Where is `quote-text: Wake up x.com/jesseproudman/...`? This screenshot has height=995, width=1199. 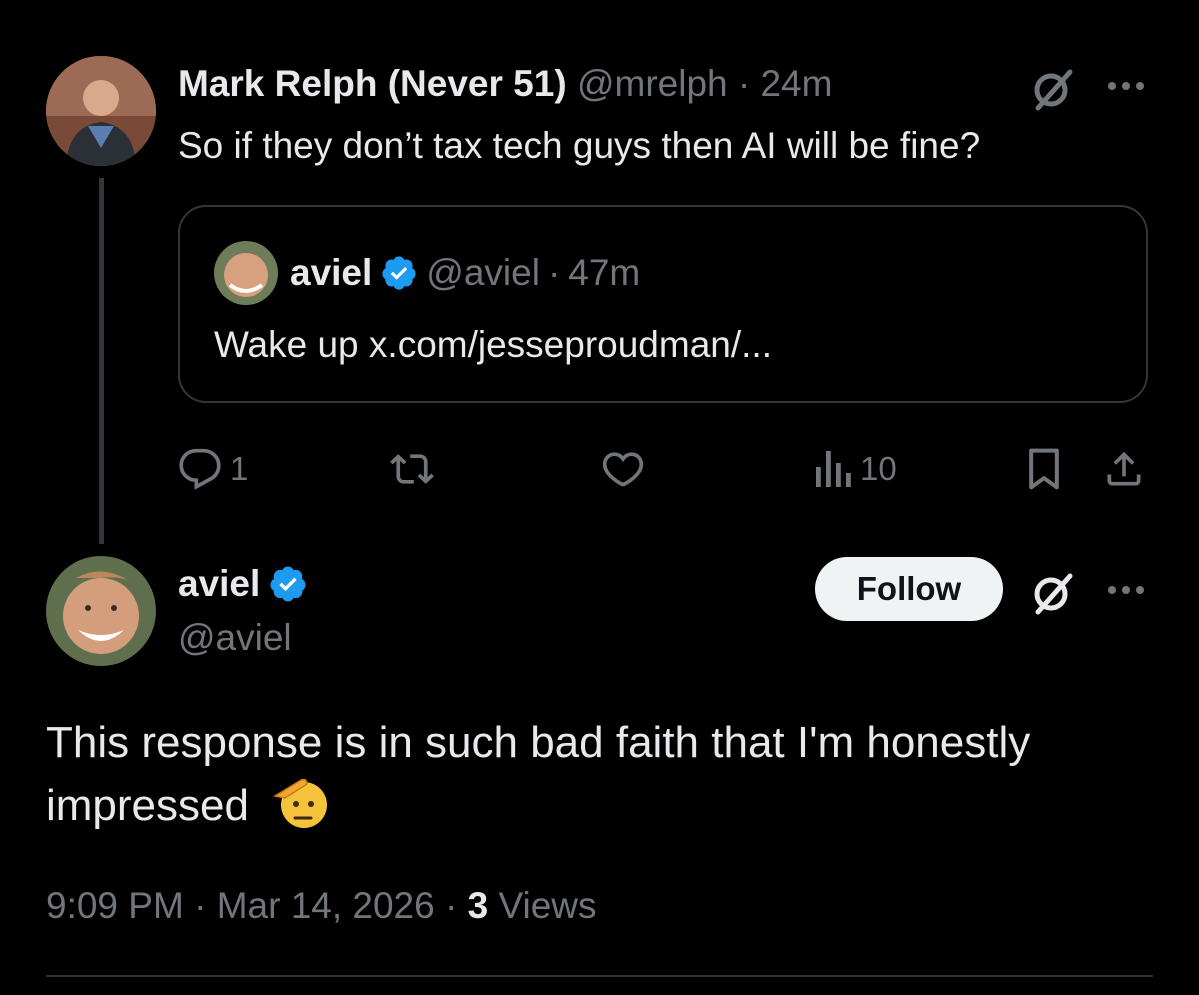 quote-text: Wake up x.com/jesseproudman/... is located at coordinates (493, 344).